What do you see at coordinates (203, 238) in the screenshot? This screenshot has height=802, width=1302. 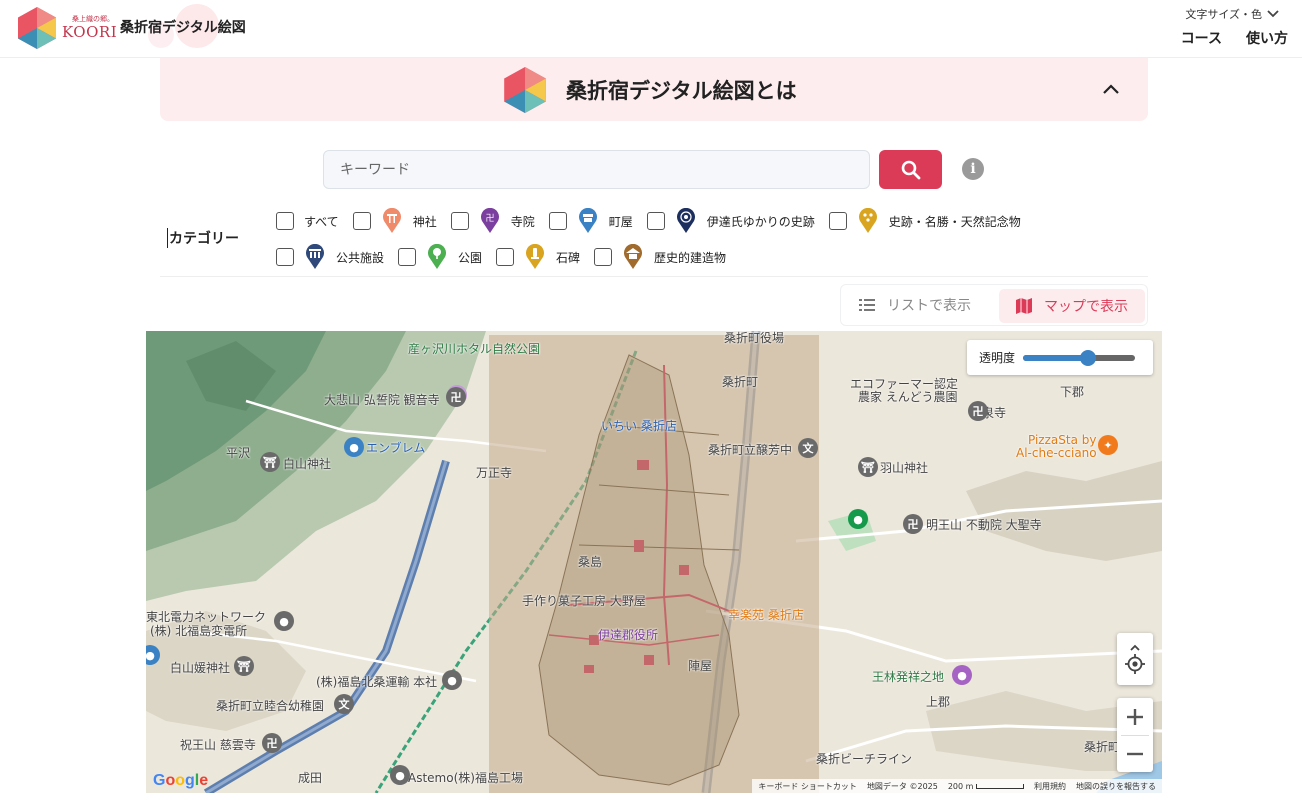 I see `category-label: カテゴリー` at bounding box center [203, 238].